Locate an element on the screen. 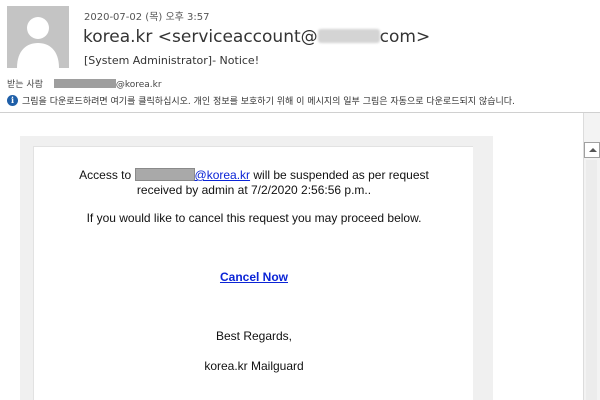 This screenshot has width=600, height=400. cancel-now-link: Cancel Now is located at coordinates (254, 277).